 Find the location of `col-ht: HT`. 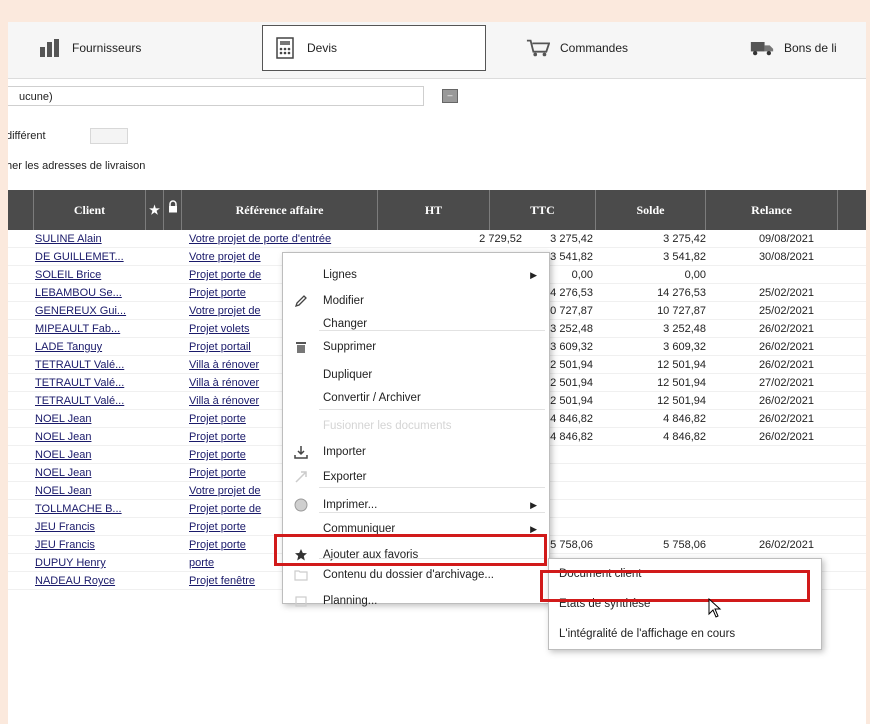

col-ht: HT is located at coordinates (434, 210).